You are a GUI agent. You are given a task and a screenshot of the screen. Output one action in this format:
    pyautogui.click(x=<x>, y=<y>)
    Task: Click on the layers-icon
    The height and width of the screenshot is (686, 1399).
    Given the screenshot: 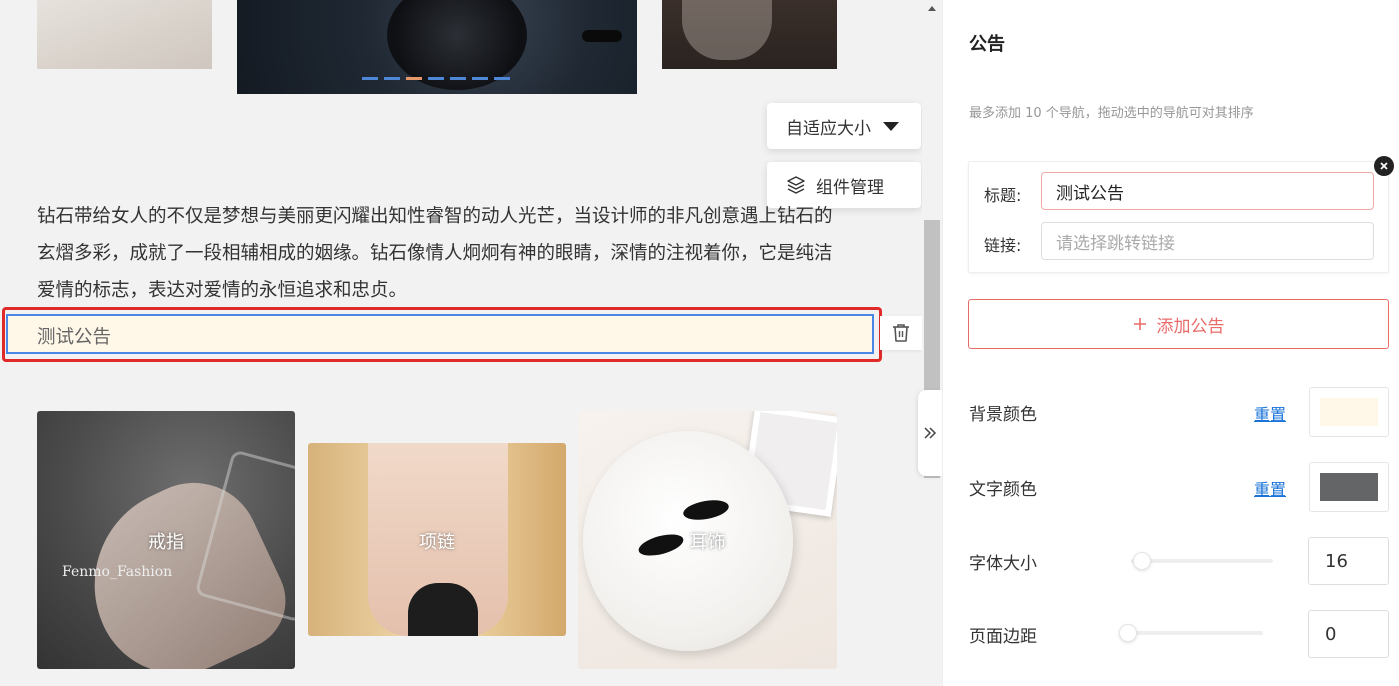 What is the action you would take?
    pyautogui.click(x=796, y=185)
    